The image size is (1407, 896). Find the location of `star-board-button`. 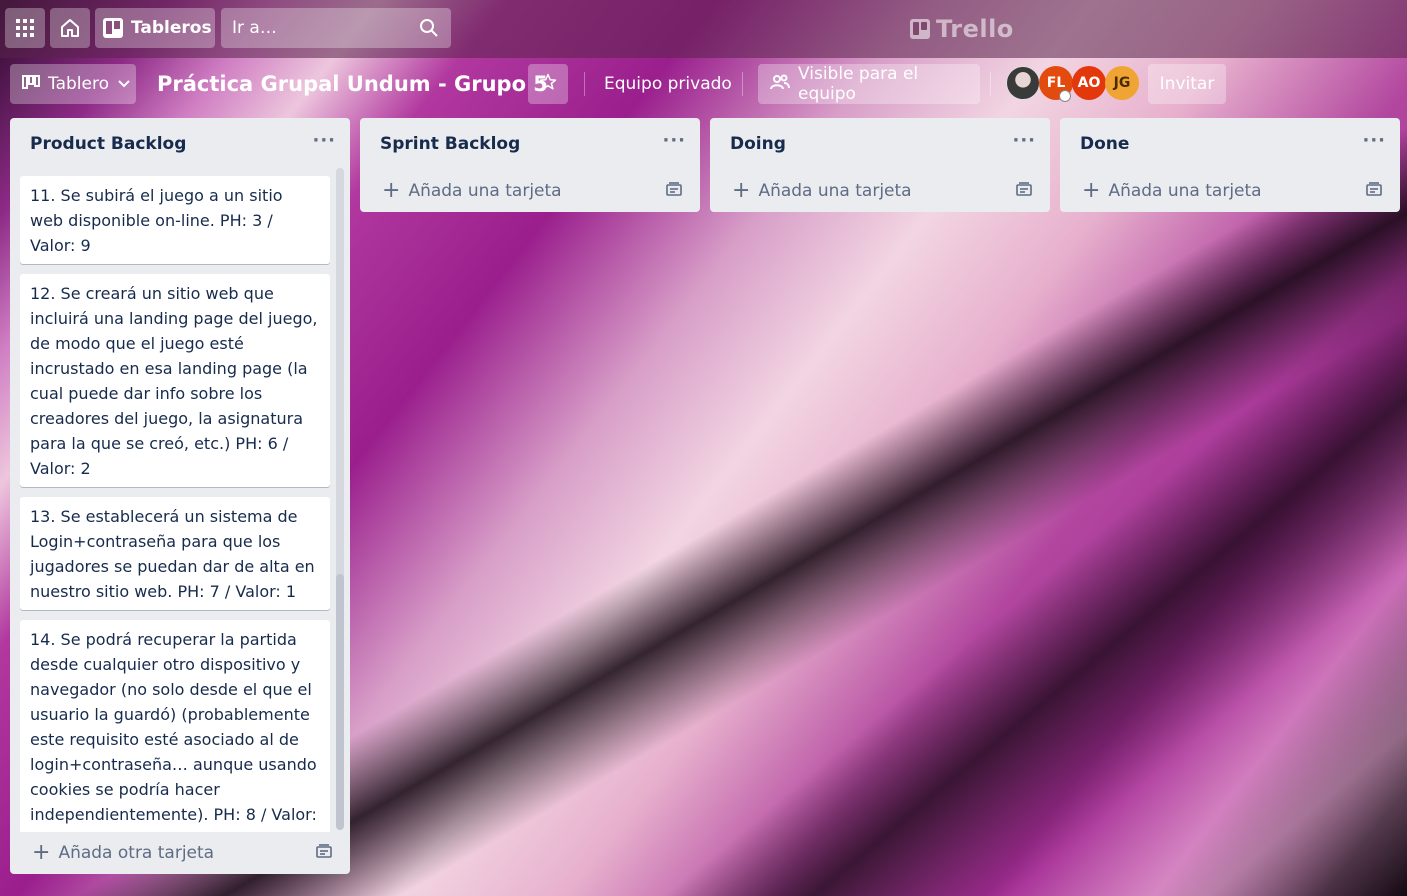

star-board-button is located at coordinates (548, 84).